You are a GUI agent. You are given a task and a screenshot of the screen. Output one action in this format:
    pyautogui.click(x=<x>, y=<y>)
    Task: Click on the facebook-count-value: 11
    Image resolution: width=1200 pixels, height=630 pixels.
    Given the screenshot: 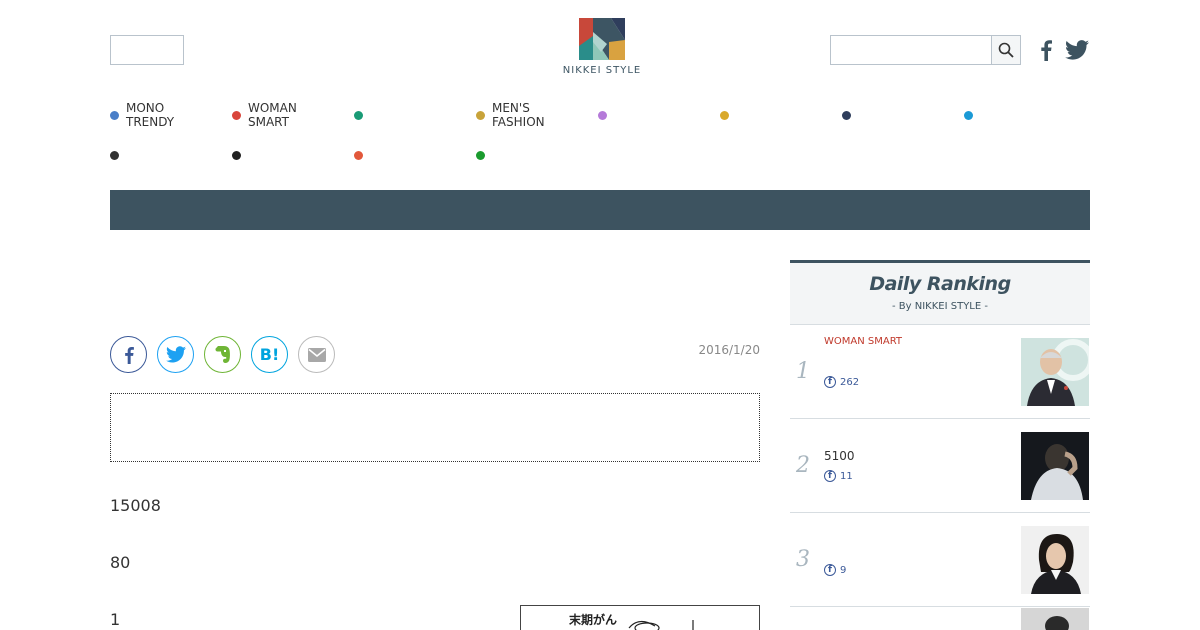 What is the action you would take?
    pyautogui.click(x=846, y=476)
    